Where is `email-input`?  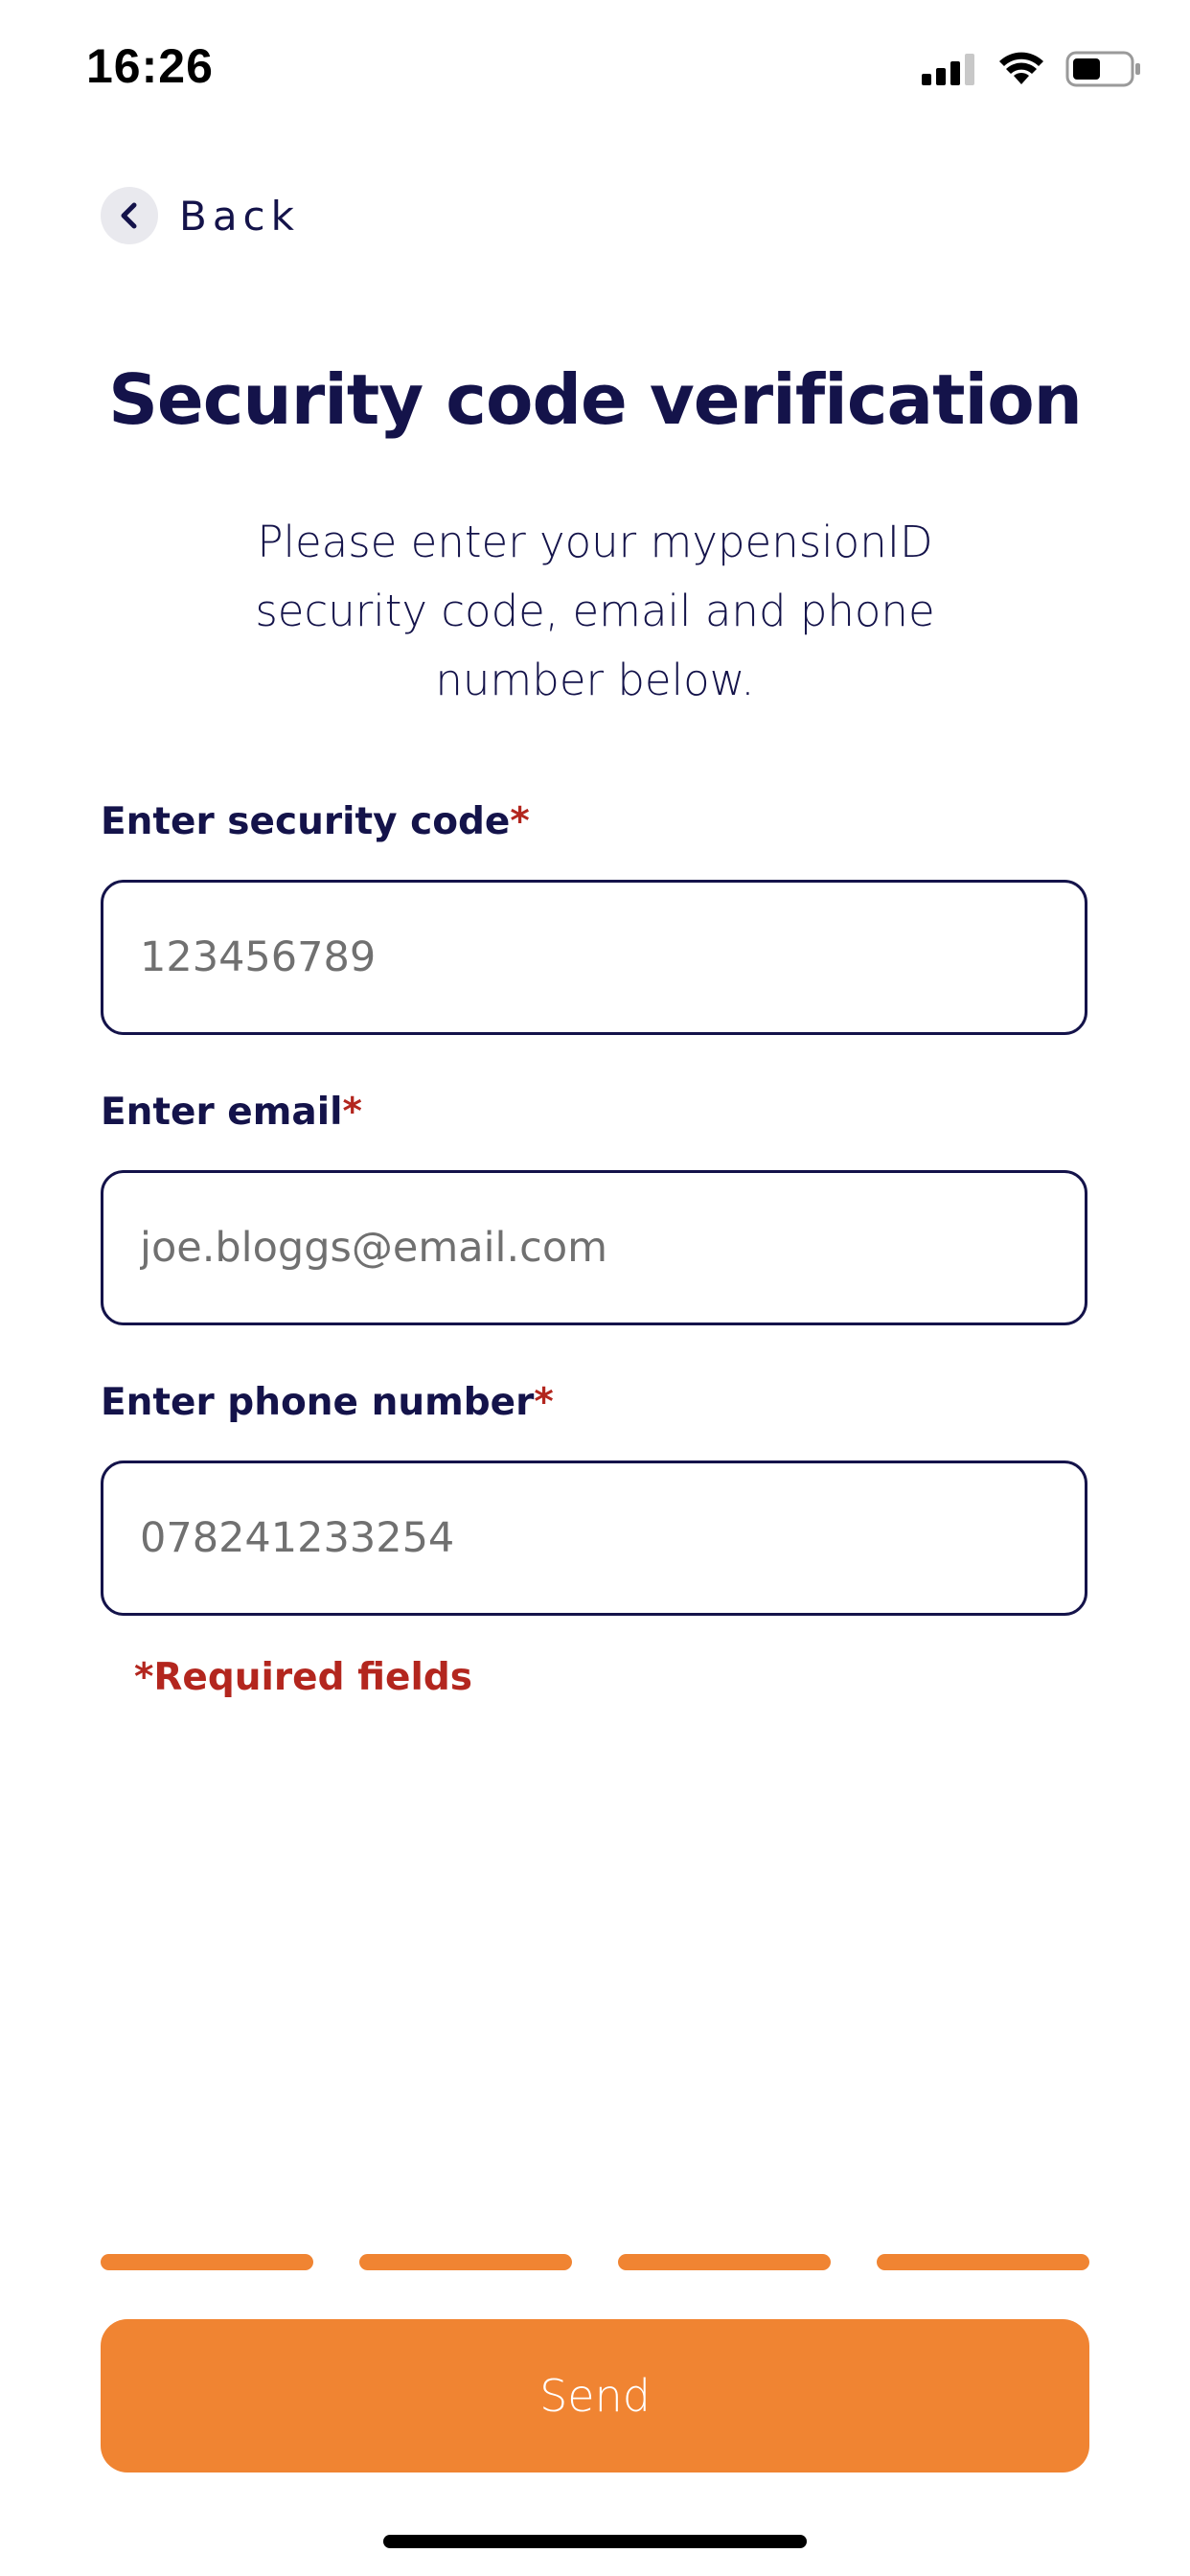
email-input is located at coordinates (611, 1248).